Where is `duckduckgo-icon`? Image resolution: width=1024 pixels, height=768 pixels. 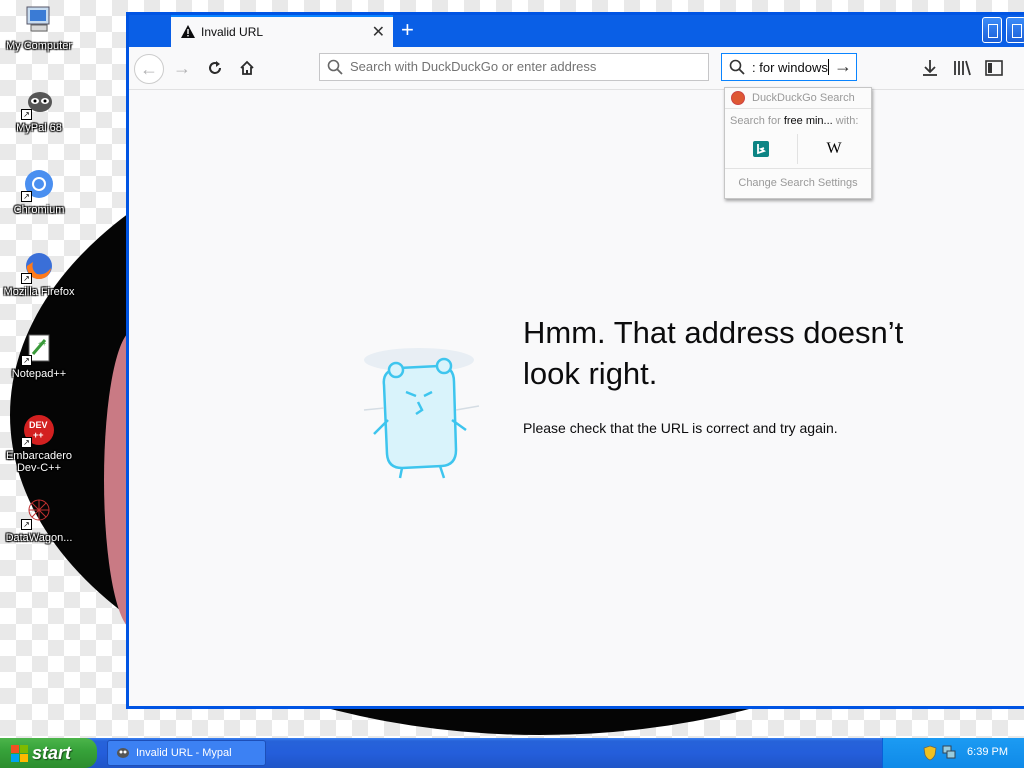 duckduckgo-icon is located at coordinates (738, 98).